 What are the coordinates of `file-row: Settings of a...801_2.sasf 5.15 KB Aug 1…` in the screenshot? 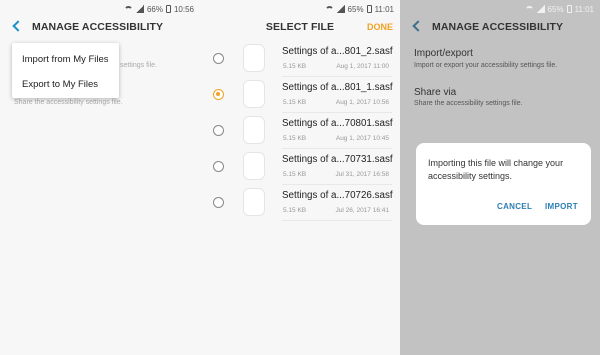 It's located at (300, 59).